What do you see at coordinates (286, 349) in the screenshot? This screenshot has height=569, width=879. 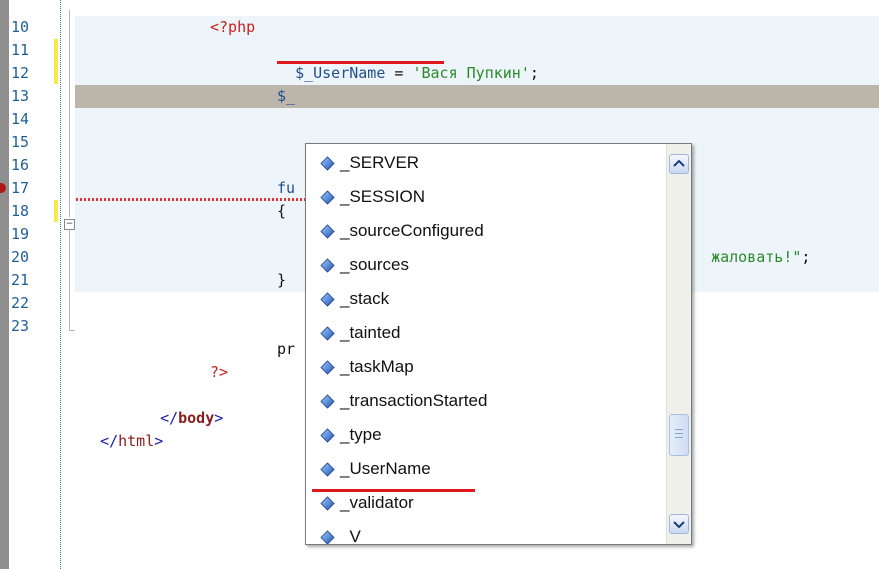 I see `code-print: pr` at bounding box center [286, 349].